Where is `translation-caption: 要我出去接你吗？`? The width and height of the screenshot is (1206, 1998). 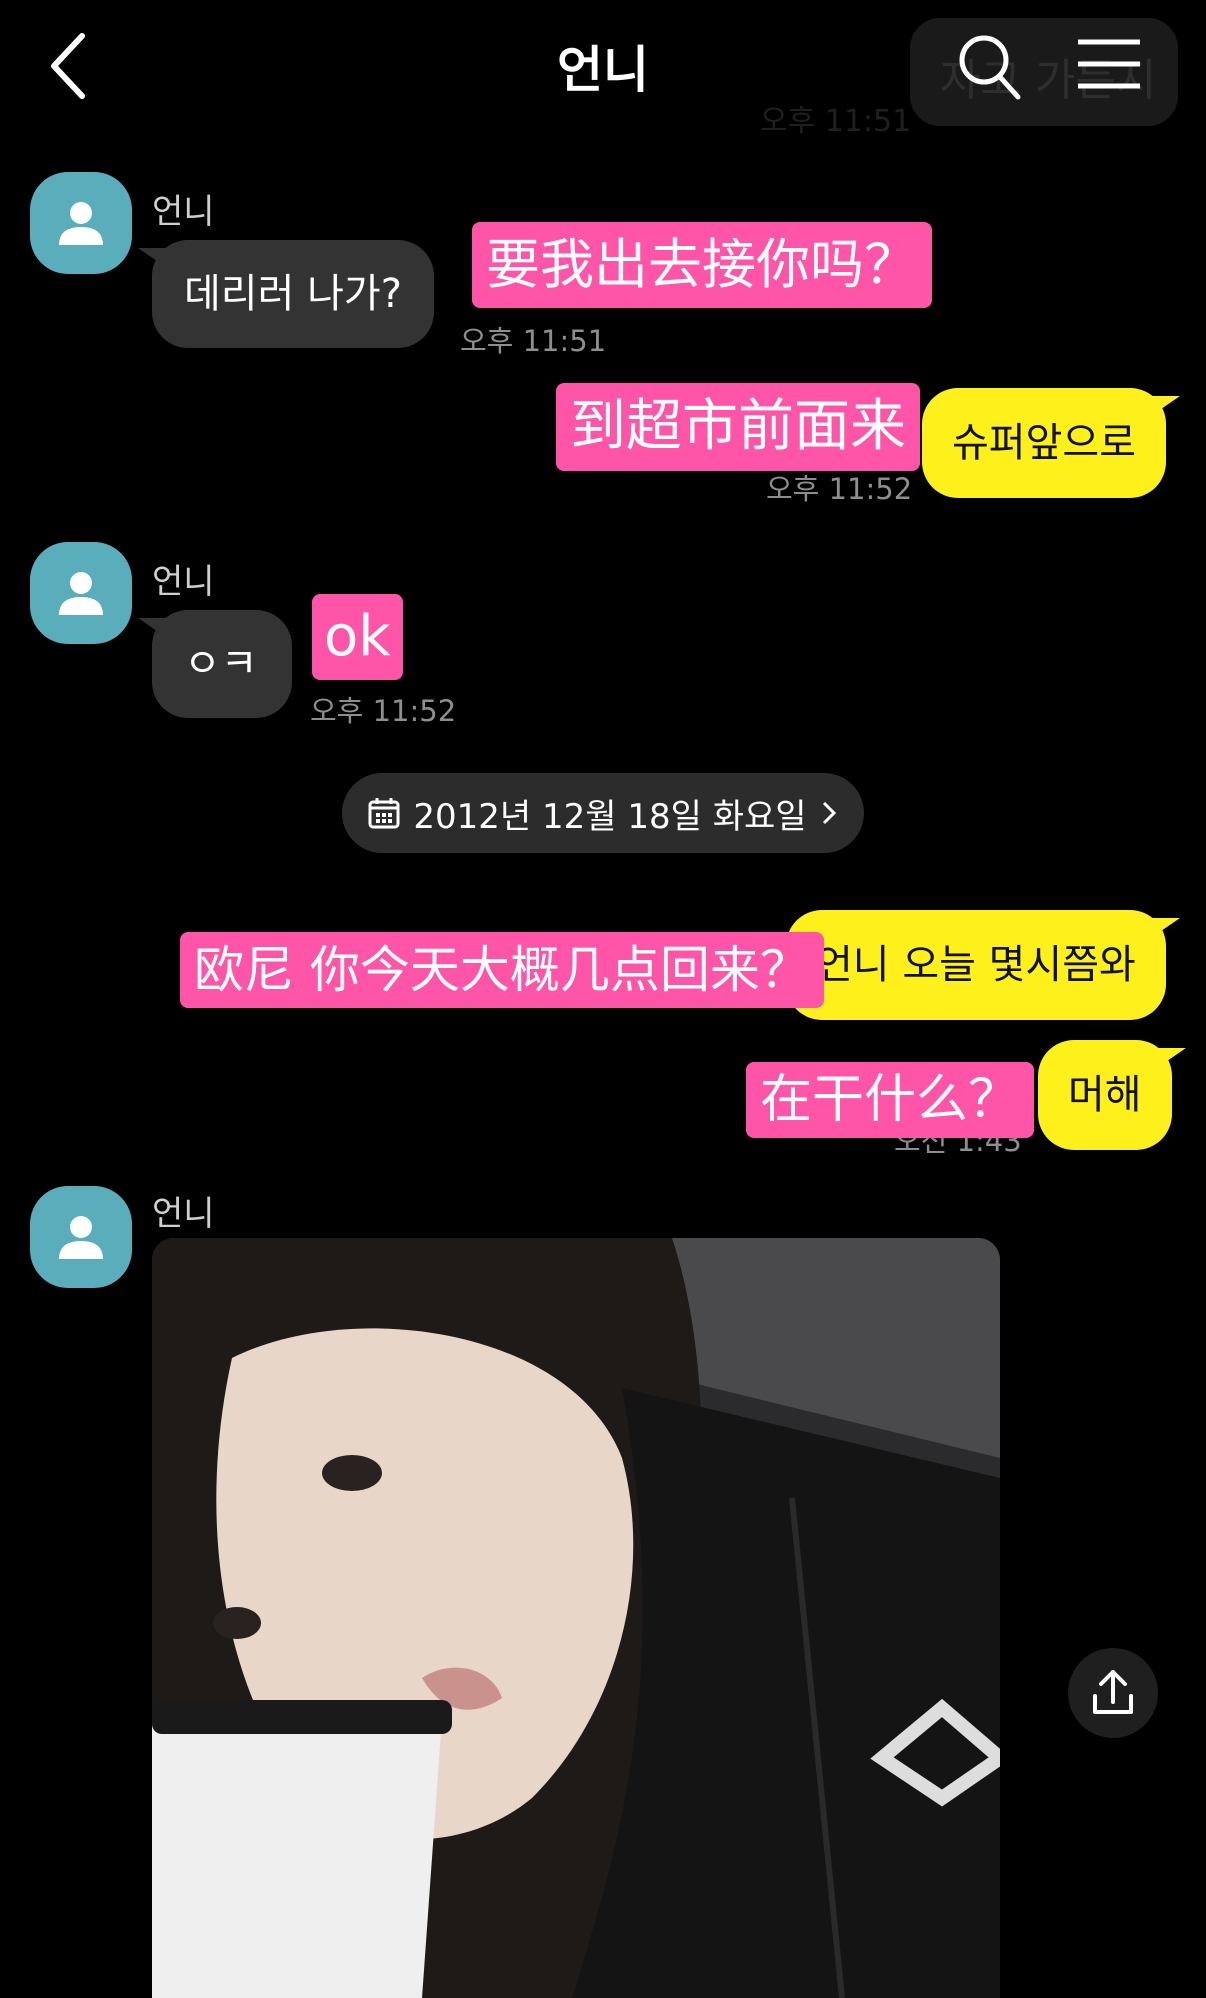
translation-caption: 要我出去接你吗？ is located at coordinates (702, 265).